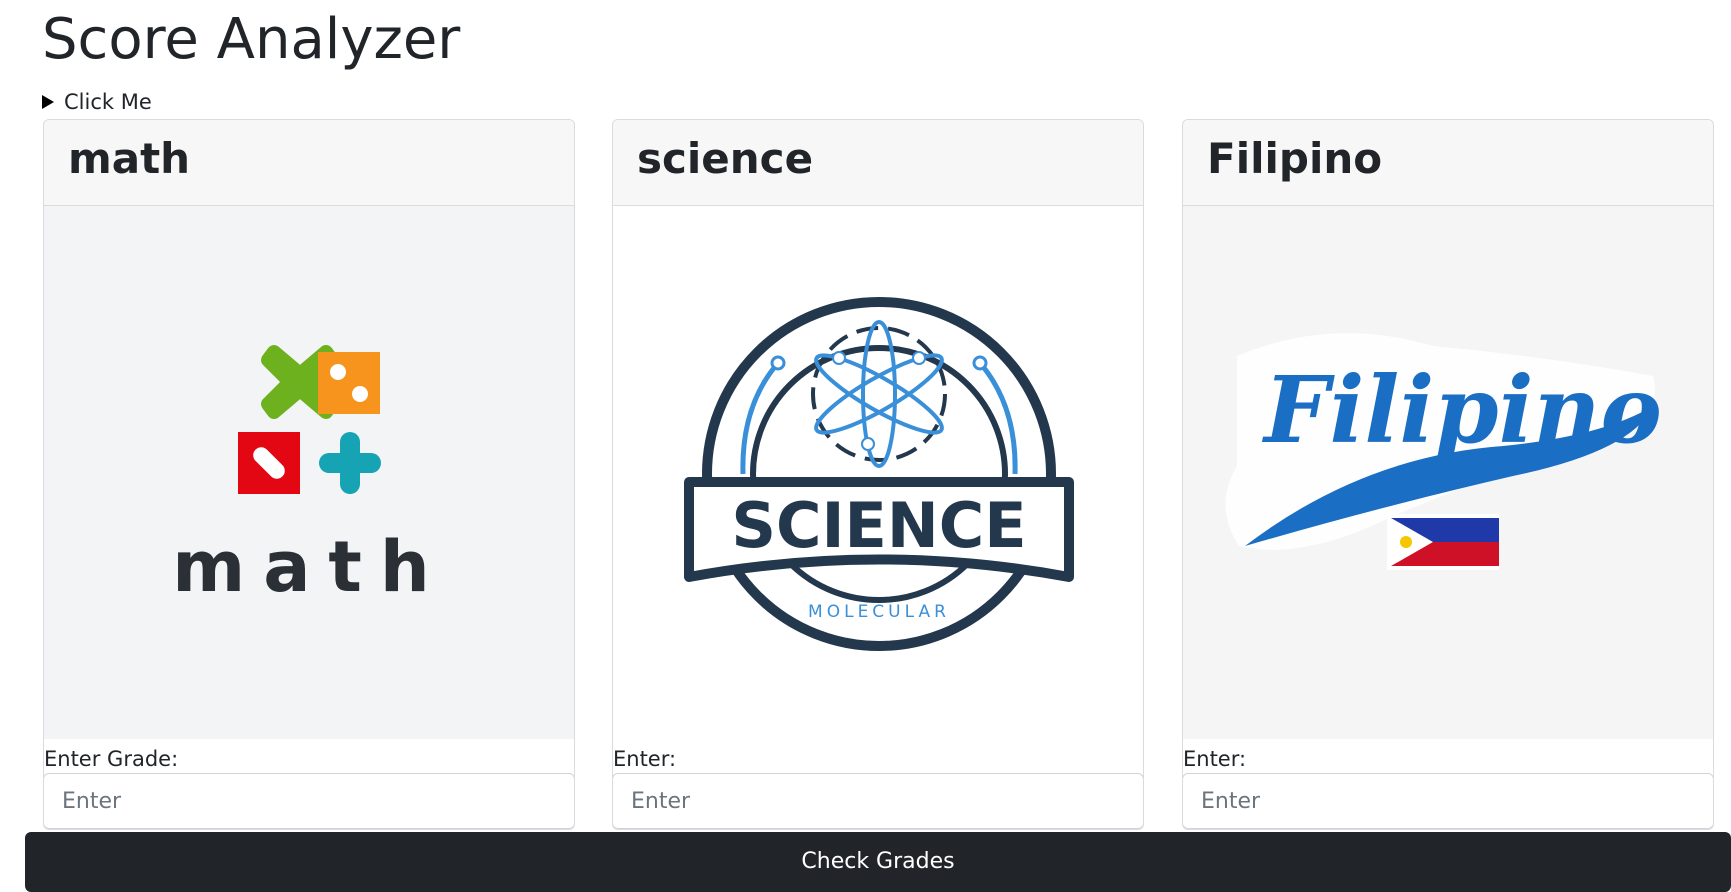 Image resolution: width=1731 pixels, height=892 pixels. What do you see at coordinates (879, 612) in the screenshot?
I see `science-logo-subtext: MOLECULAR` at bounding box center [879, 612].